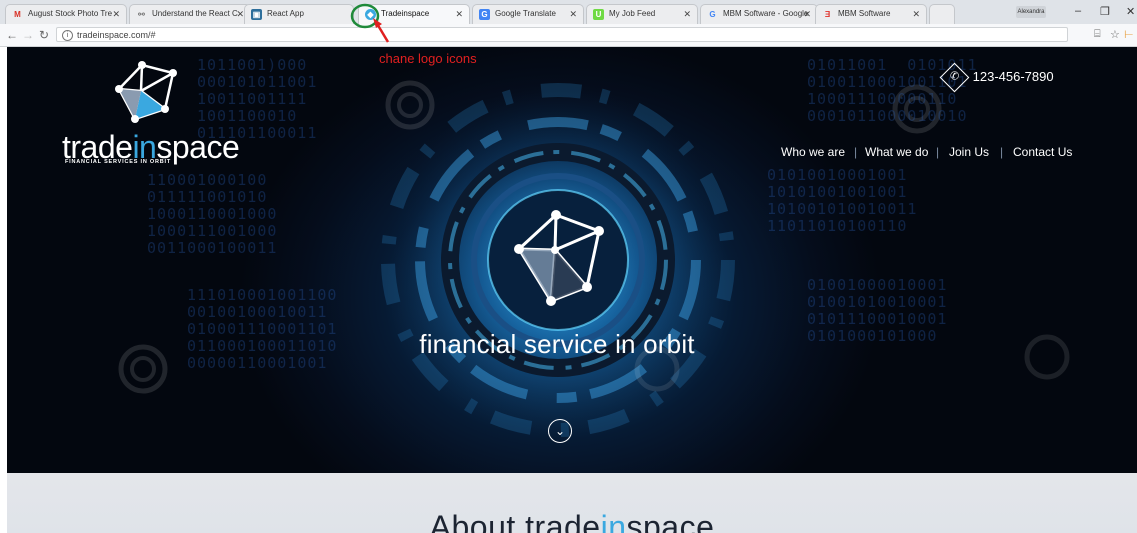  I want to click on google-icon: G, so click(712, 14).